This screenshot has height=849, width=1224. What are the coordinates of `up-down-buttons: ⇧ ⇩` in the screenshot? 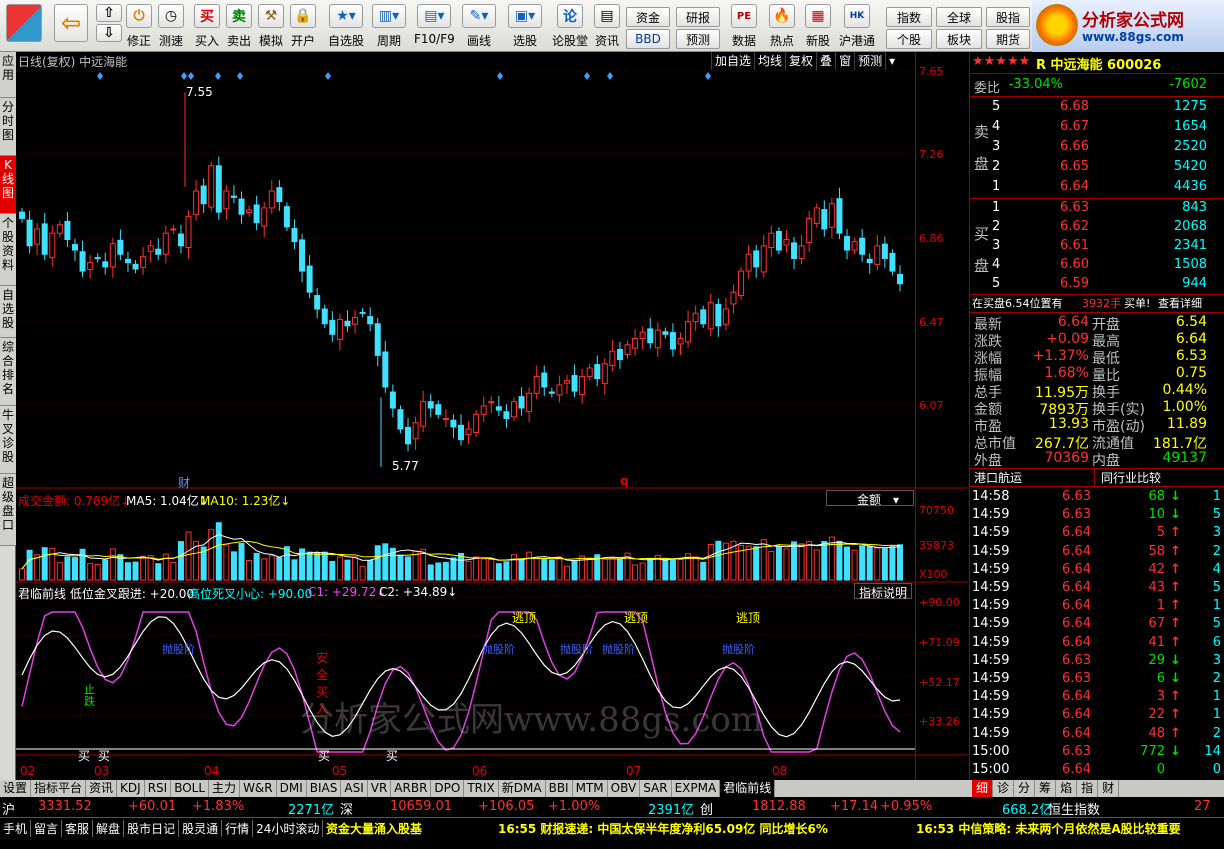 It's located at (109, 27).